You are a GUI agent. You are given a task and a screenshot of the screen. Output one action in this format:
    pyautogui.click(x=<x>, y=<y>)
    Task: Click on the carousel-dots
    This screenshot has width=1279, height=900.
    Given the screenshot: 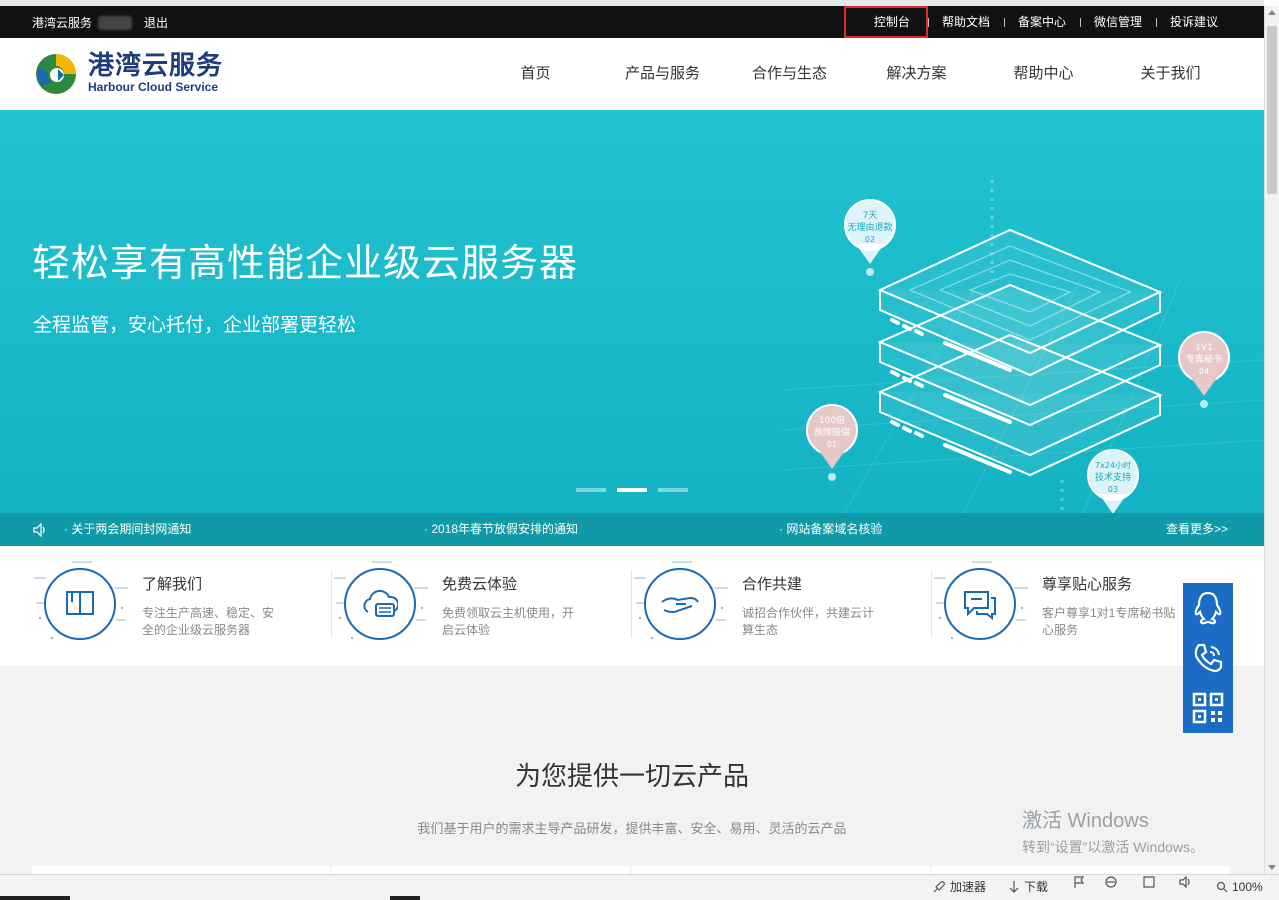 What is the action you would take?
    pyautogui.click(x=637, y=490)
    